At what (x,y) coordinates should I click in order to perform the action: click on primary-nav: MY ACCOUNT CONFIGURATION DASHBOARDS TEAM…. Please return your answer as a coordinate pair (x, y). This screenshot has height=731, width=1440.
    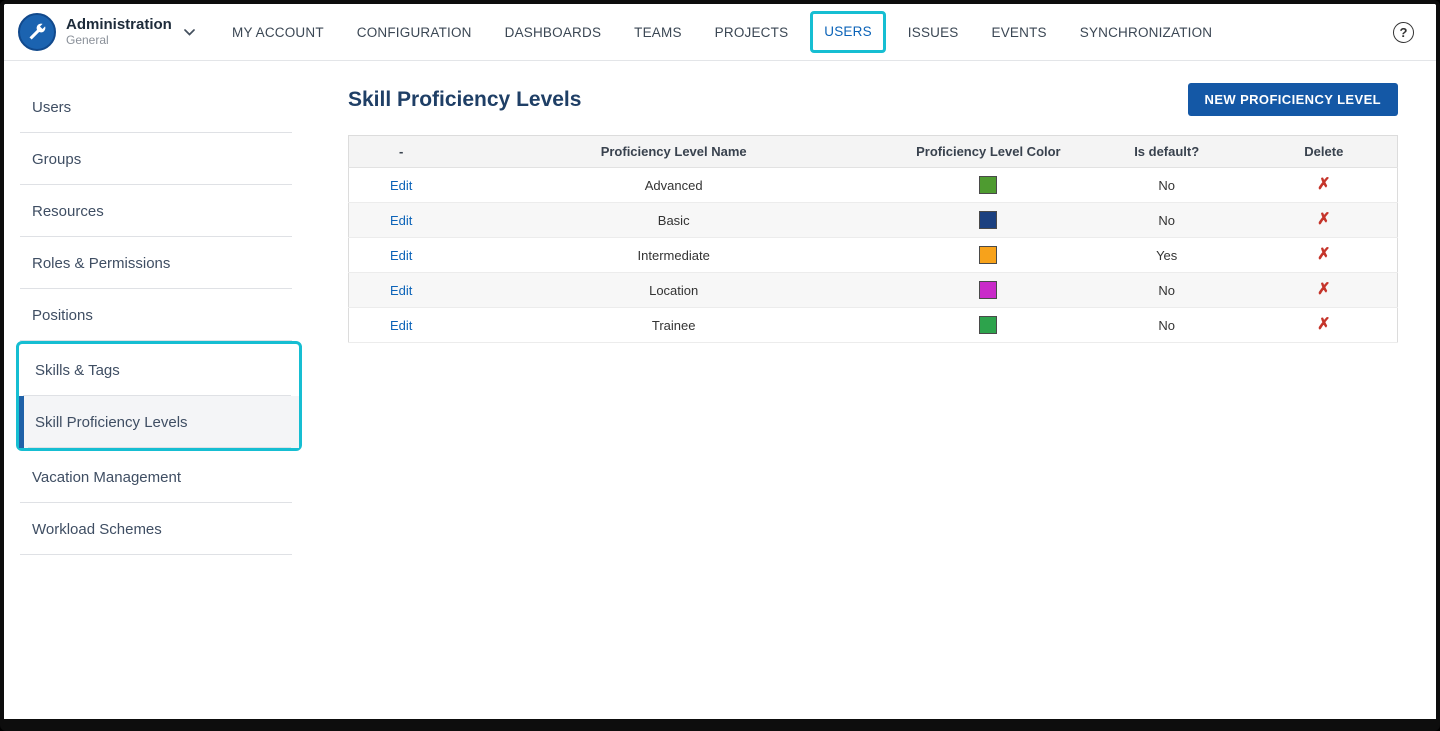
    Looking at the image, I should click on (812, 32).